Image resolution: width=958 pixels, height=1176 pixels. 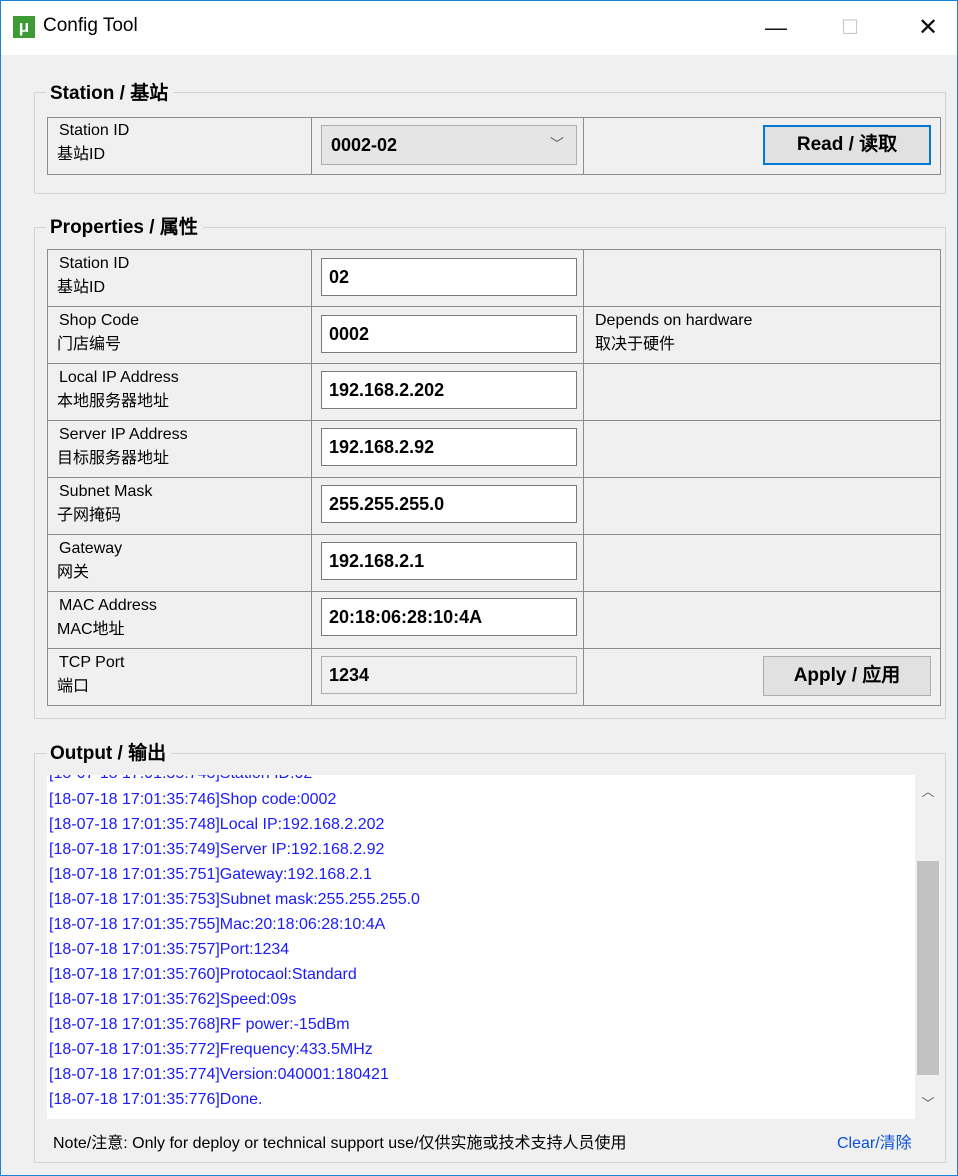 I want to click on property-label-cn: 目标服务器地址, so click(x=113, y=458).